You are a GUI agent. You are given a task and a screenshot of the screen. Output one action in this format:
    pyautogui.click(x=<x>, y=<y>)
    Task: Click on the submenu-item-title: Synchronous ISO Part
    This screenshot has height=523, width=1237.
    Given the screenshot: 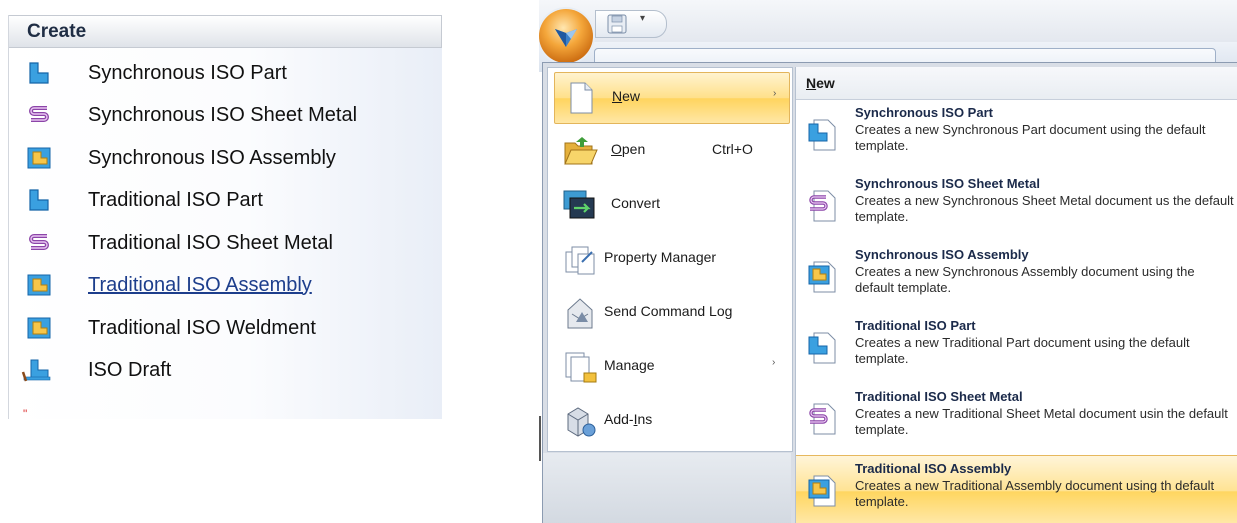 What is the action you would take?
    pyautogui.click(x=924, y=112)
    